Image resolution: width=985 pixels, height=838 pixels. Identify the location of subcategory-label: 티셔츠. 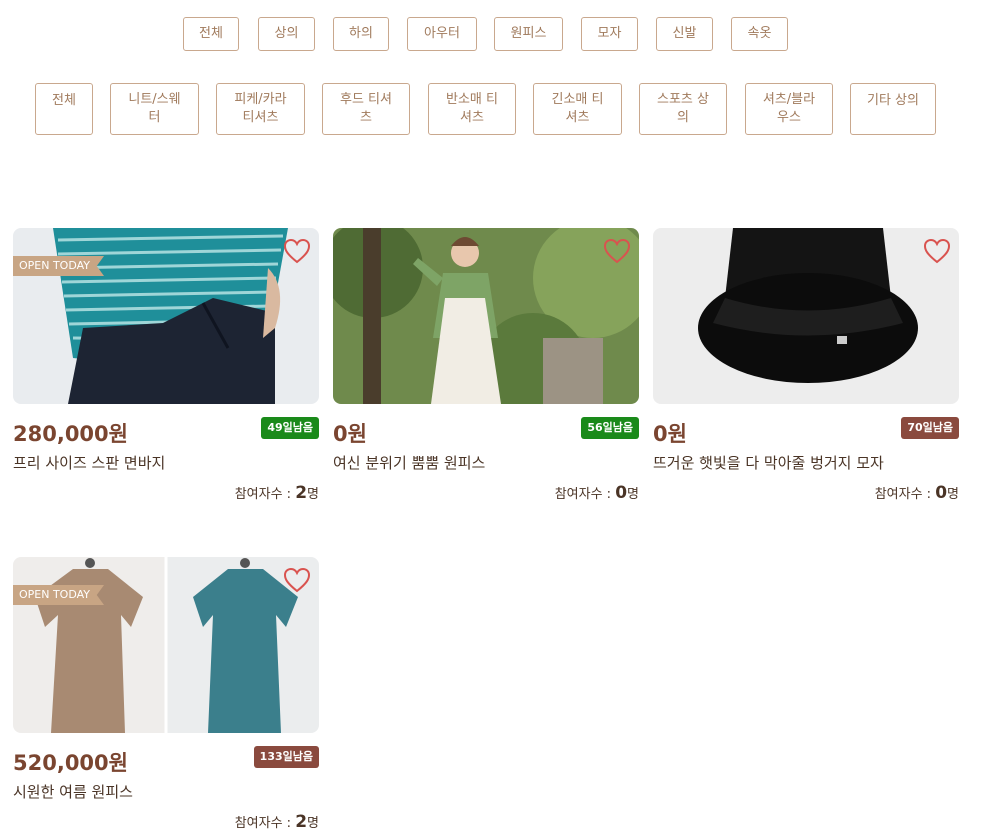
(260, 117).